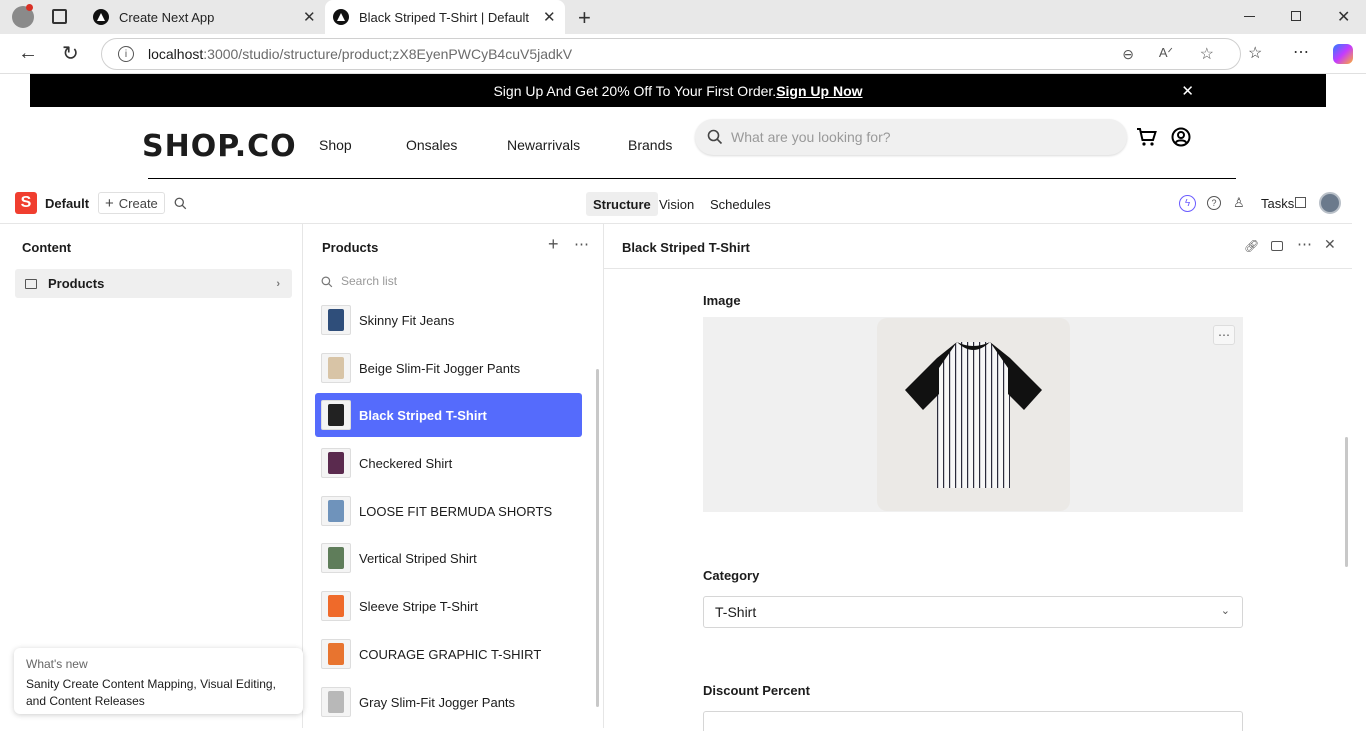 The image size is (1366, 731). I want to click on list-search-input: Search list, so click(369, 281).